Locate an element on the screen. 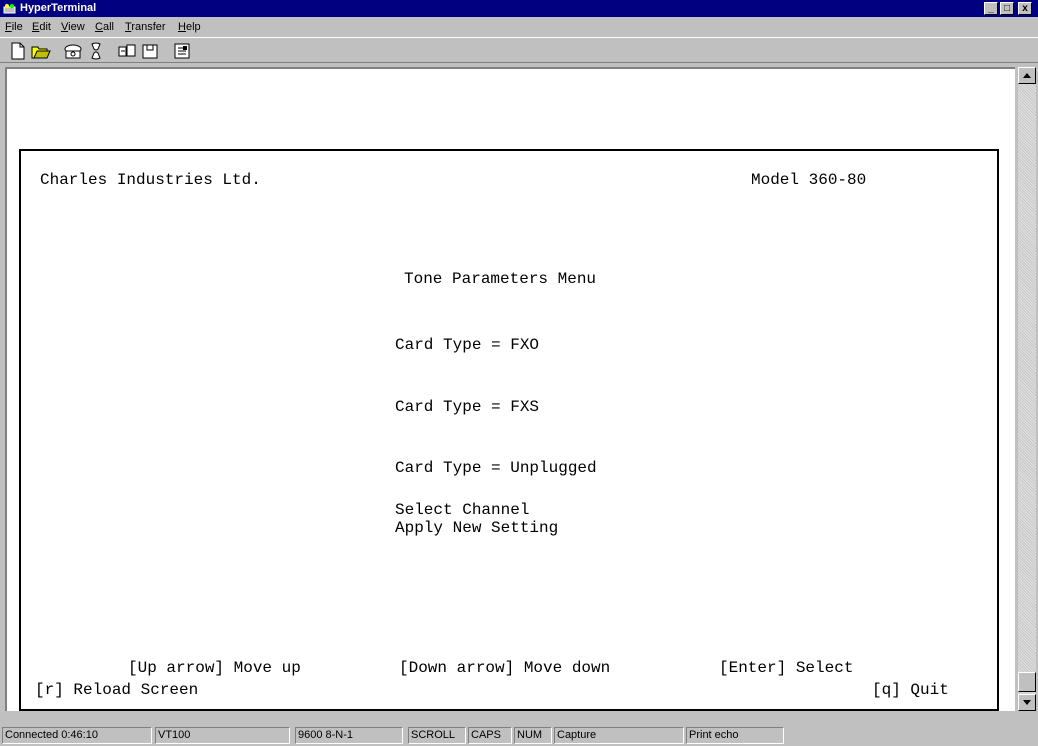 This screenshot has height=746, width=1038. window-title: HyperTerminal is located at coordinates (58, 8).